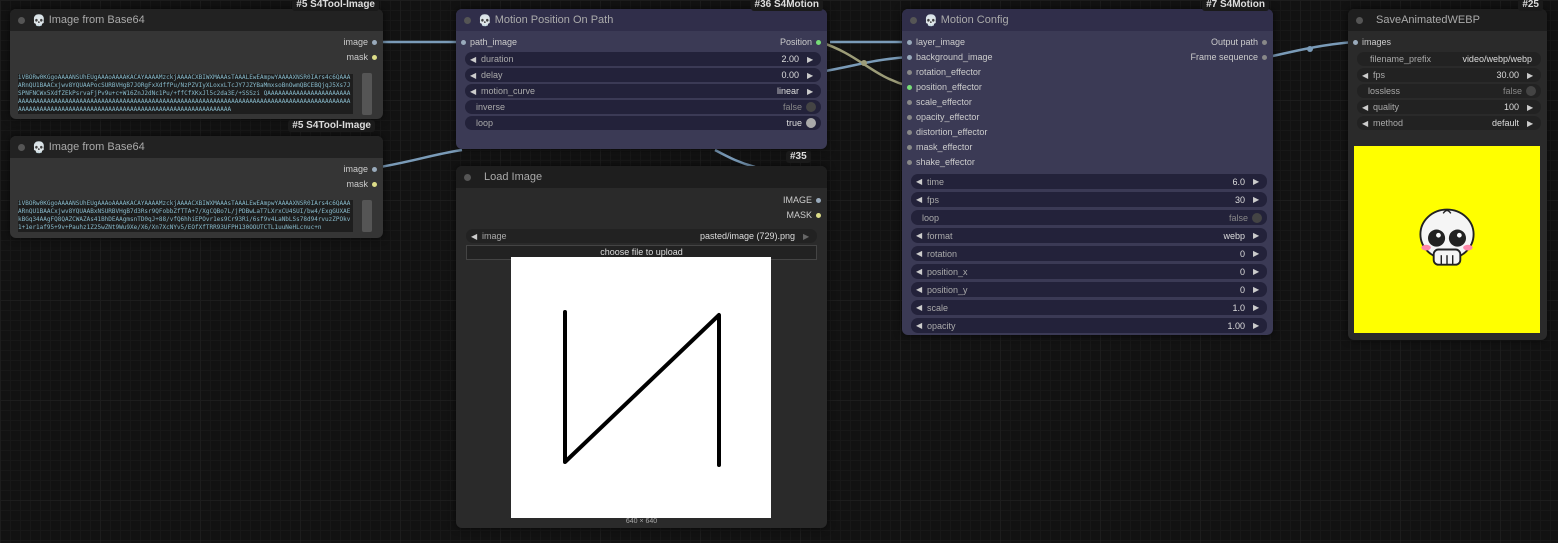 This screenshot has height=543, width=1558. Describe the element at coordinates (1087, 20) in the screenshot. I see `node-header: 💀 Motion Config` at that location.